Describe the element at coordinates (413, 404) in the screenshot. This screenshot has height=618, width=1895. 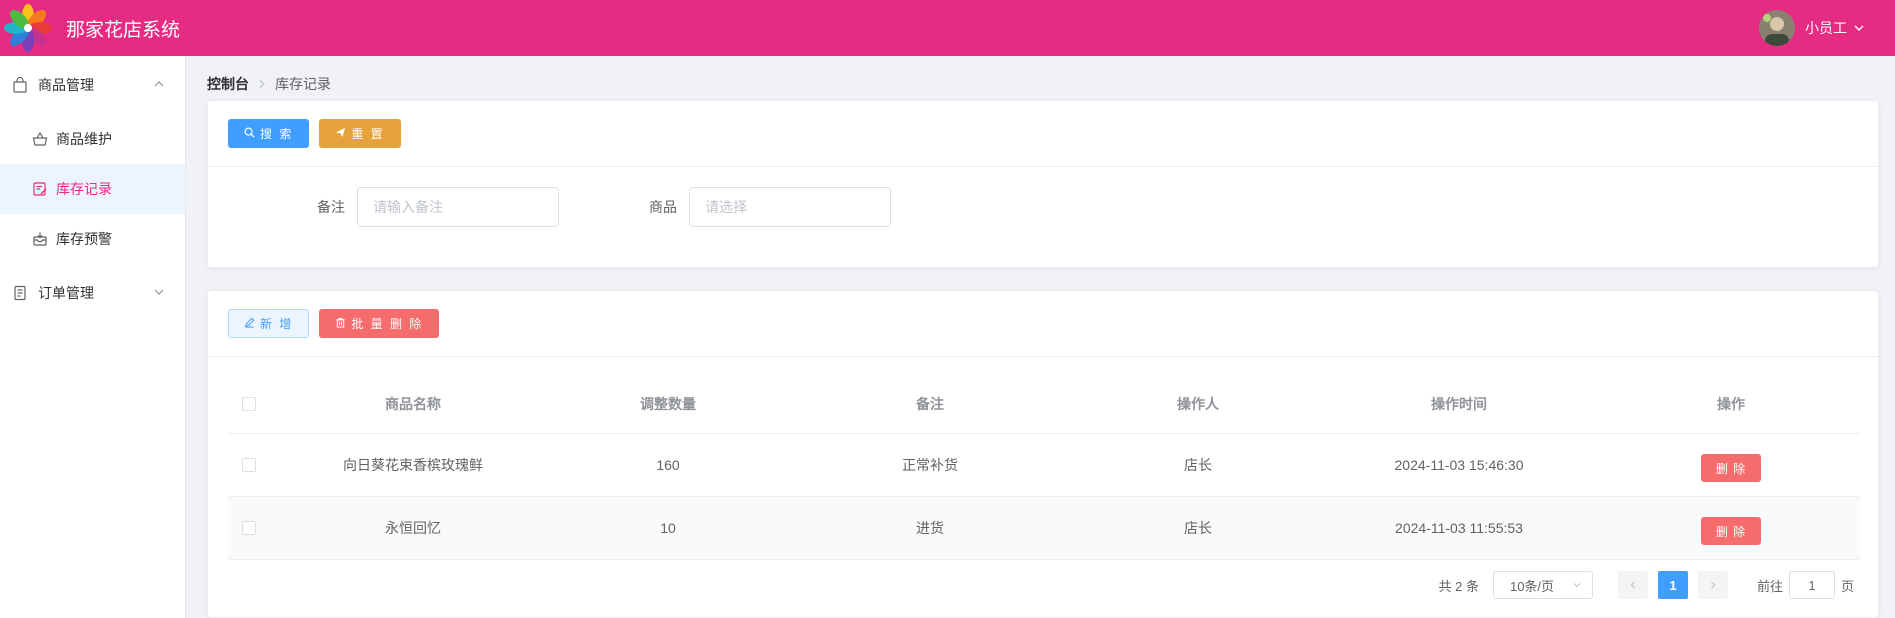
I see `column-header: 商品名称` at that location.